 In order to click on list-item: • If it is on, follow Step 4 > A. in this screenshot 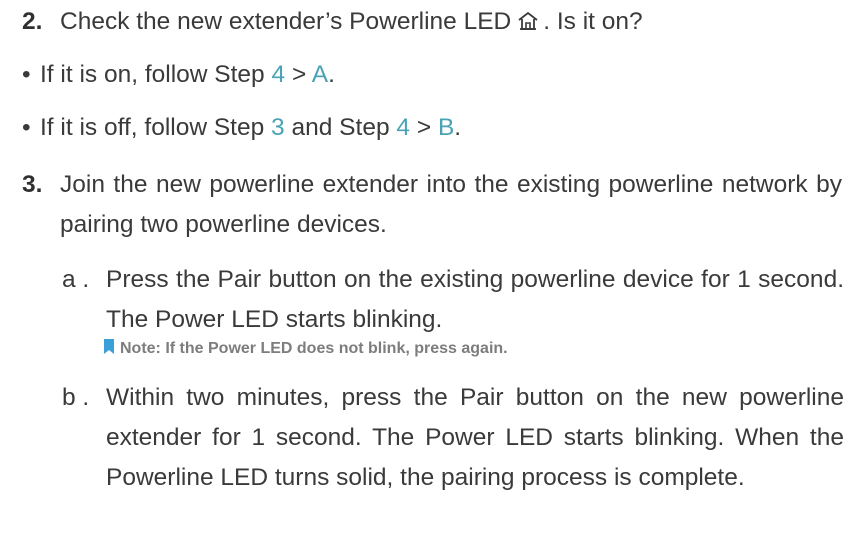, I will do `click(178, 75)`.